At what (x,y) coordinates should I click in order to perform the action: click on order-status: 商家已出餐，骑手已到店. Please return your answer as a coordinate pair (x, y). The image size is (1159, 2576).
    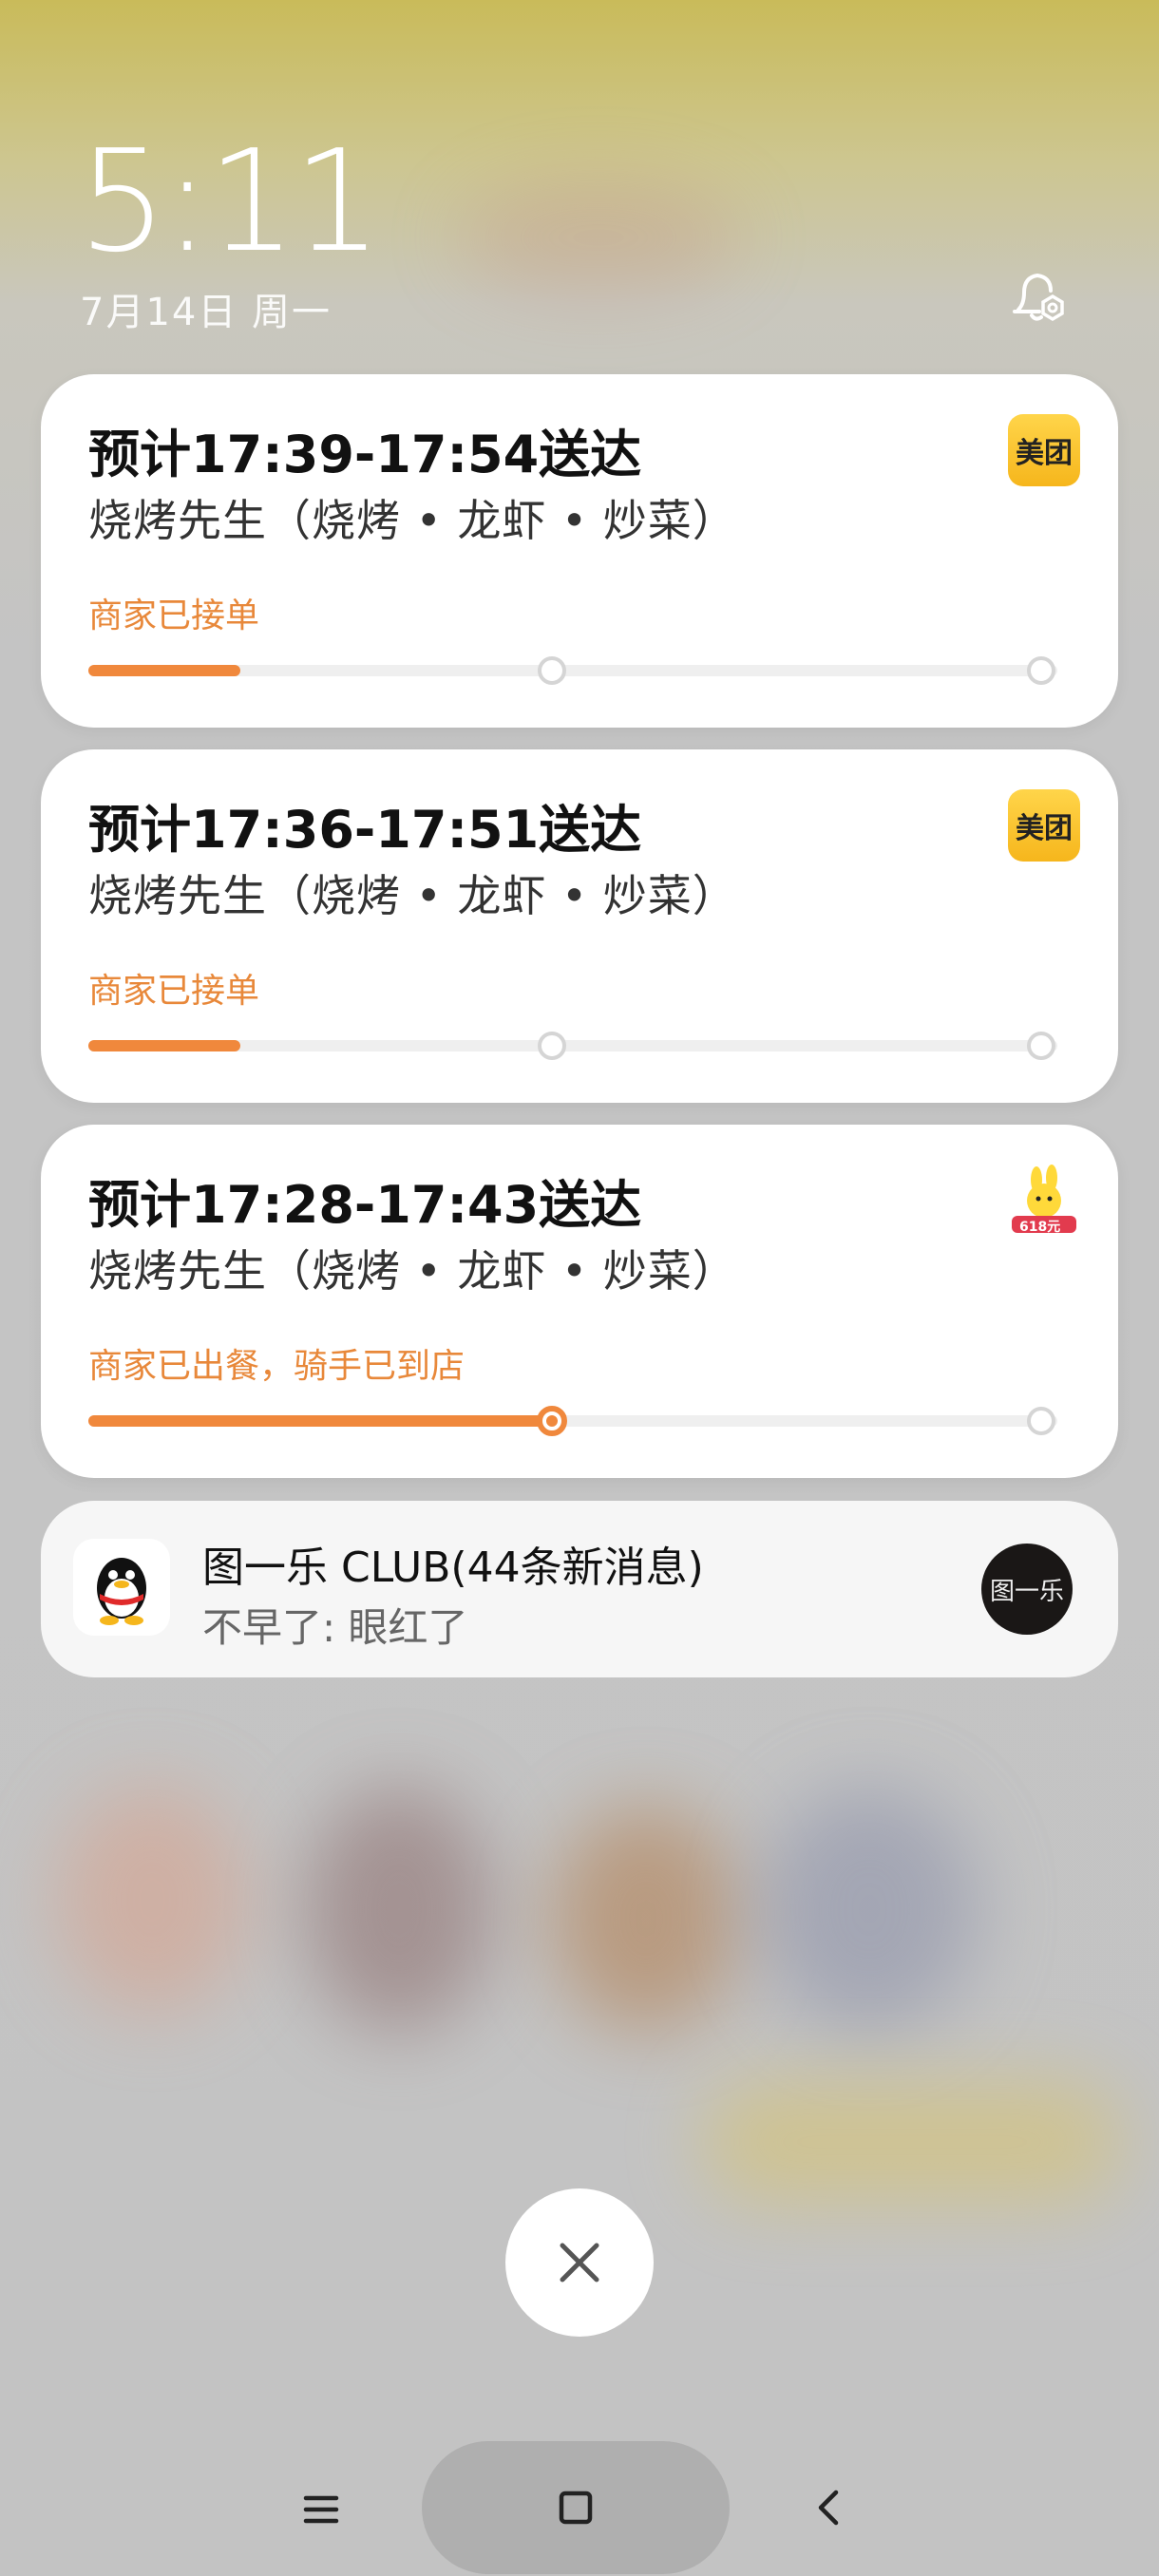
    Looking at the image, I should click on (277, 1366).